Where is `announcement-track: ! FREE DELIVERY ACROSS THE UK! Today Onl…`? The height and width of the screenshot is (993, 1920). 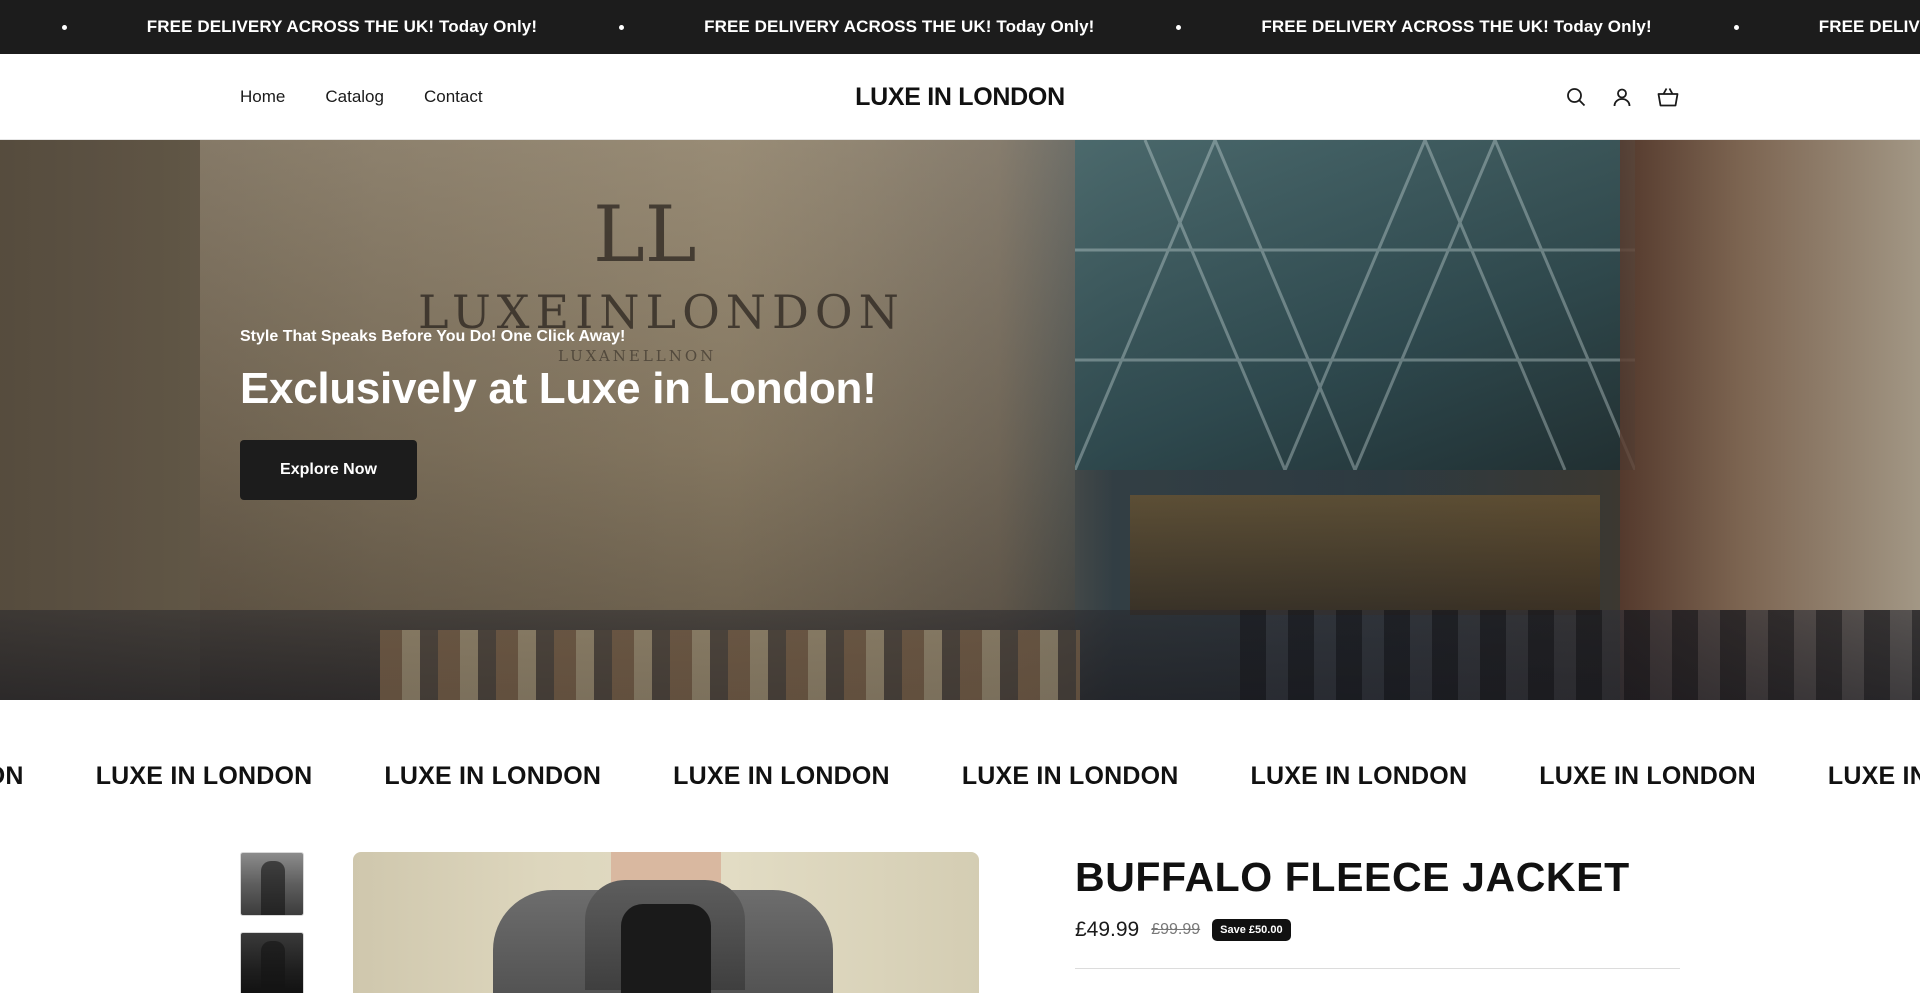
announcement-track: ! FREE DELIVERY ACROSS THE UK! Today Onl… is located at coordinates (960, 27).